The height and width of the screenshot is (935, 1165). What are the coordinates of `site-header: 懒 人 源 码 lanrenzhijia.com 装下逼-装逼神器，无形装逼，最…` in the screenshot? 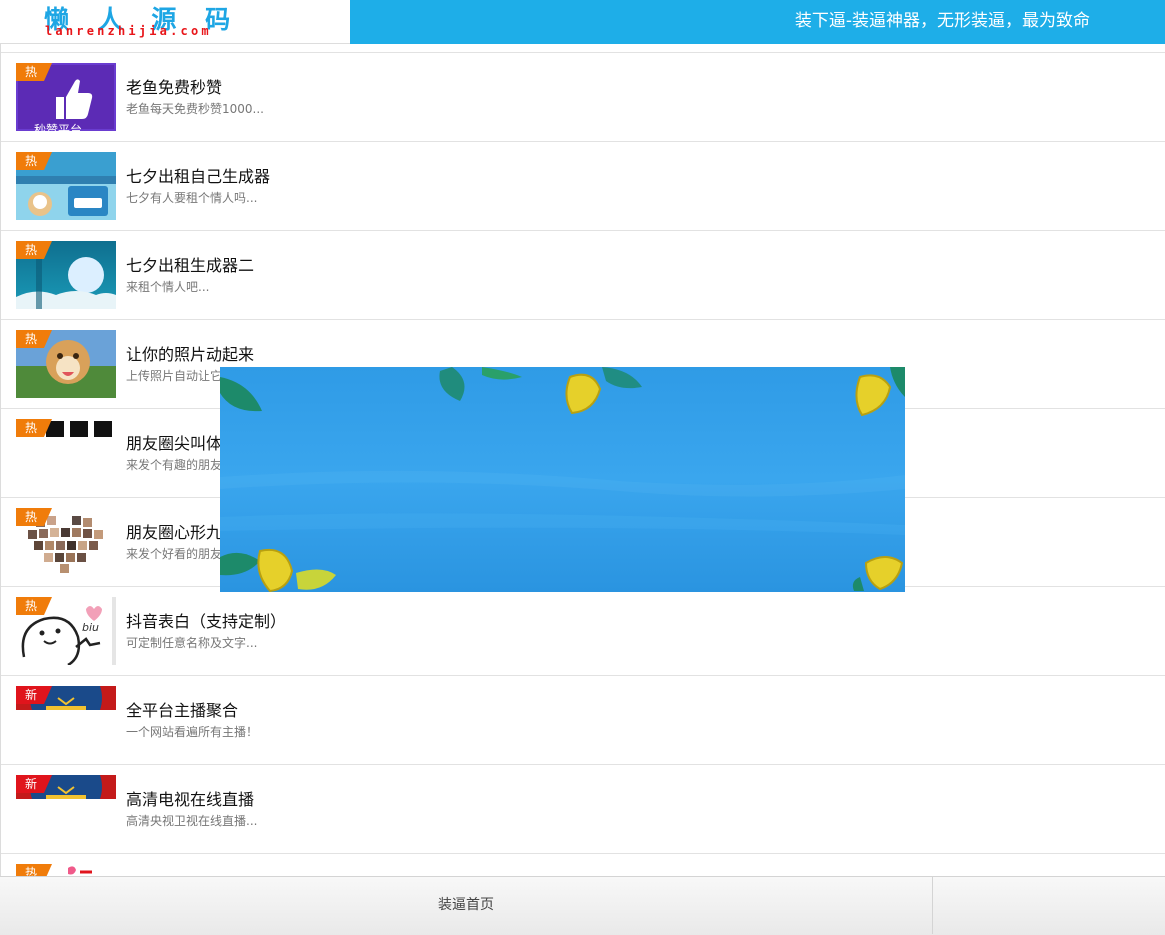 It's located at (582, 22).